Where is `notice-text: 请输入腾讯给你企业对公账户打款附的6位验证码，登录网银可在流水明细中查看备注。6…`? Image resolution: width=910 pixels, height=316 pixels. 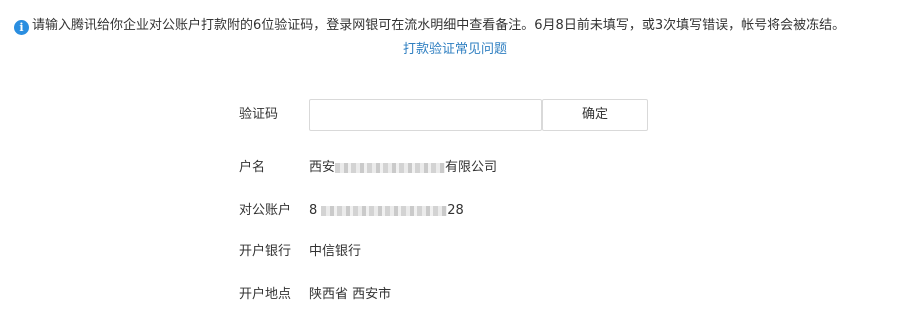
notice-text: 请输入腾讯给你企业对公账户打款附的6位验证码，登录网银可在流水明细中查看备注。6… is located at coordinates (439, 25).